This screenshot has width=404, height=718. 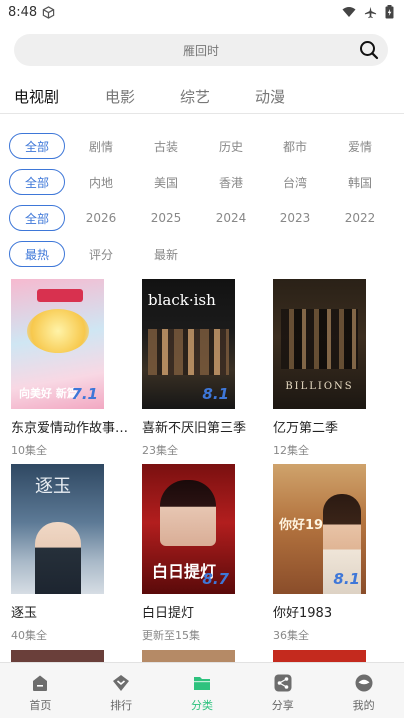 I want to click on poster-caption: black·ish, so click(x=182, y=300).